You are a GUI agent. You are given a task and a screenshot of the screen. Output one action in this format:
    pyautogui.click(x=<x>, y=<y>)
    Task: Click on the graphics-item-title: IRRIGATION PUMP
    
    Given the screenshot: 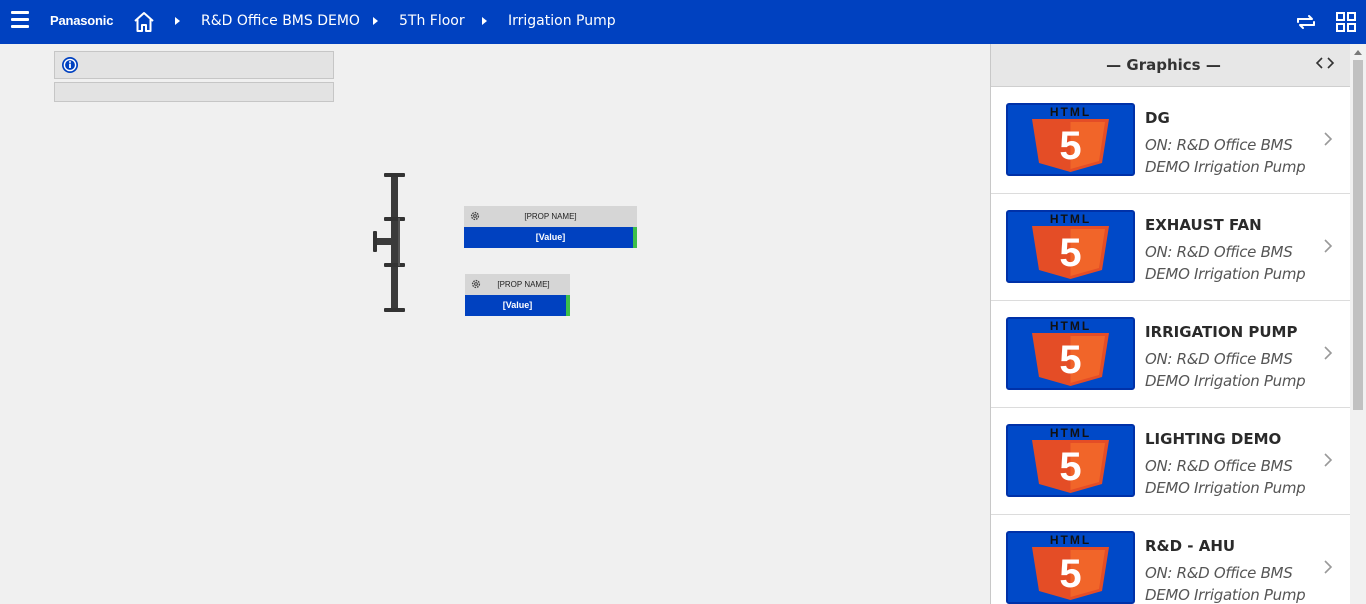 What is the action you would take?
    pyautogui.click(x=1221, y=332)
    